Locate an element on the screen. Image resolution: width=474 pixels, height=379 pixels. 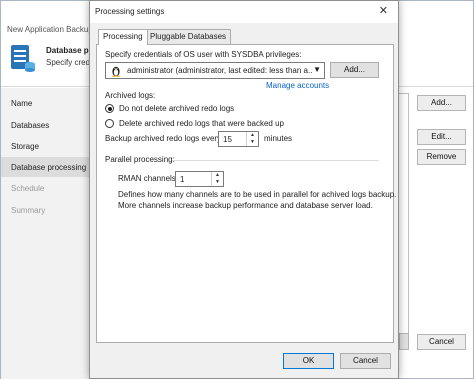
chevron-down-icon: ▼ is located at coordinates (317, 69).